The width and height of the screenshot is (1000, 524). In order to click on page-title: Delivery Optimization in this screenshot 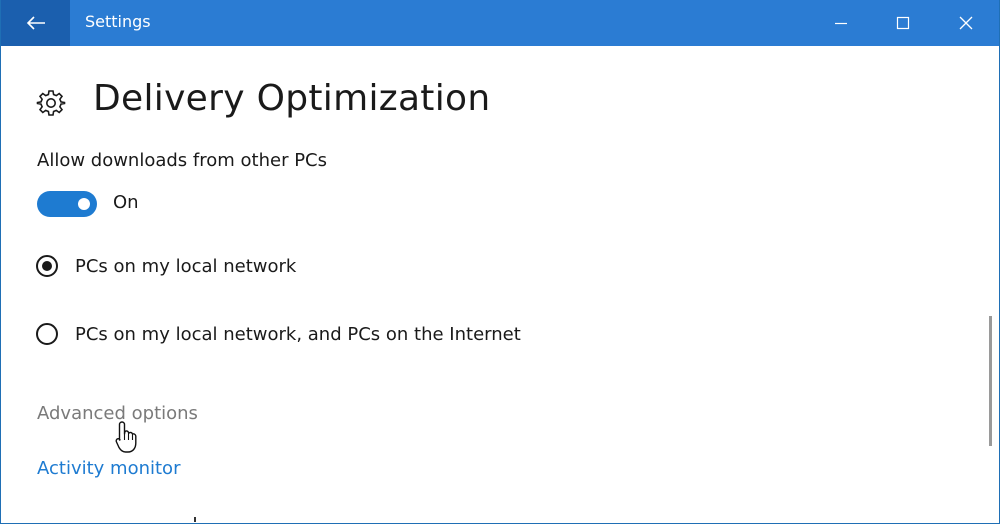, I will do `click(292, 98)`.